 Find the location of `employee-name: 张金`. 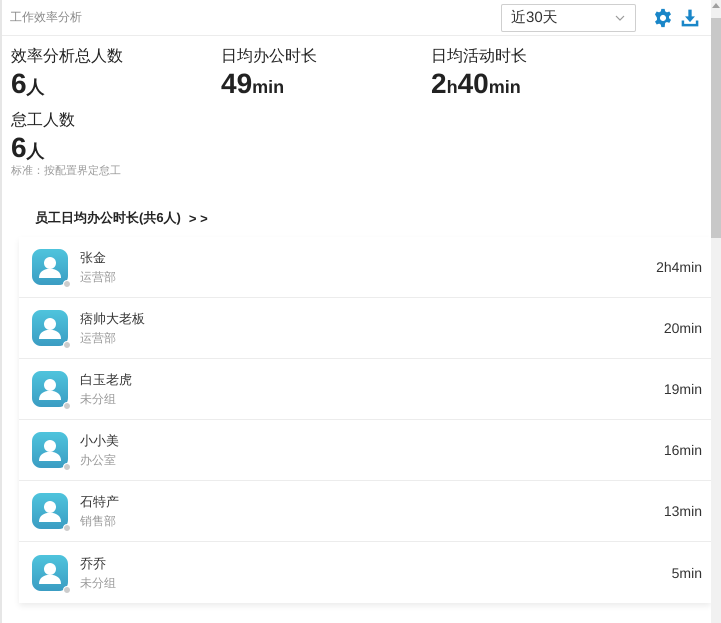

employee-name: 张金 is located at coordinates (93, 257).